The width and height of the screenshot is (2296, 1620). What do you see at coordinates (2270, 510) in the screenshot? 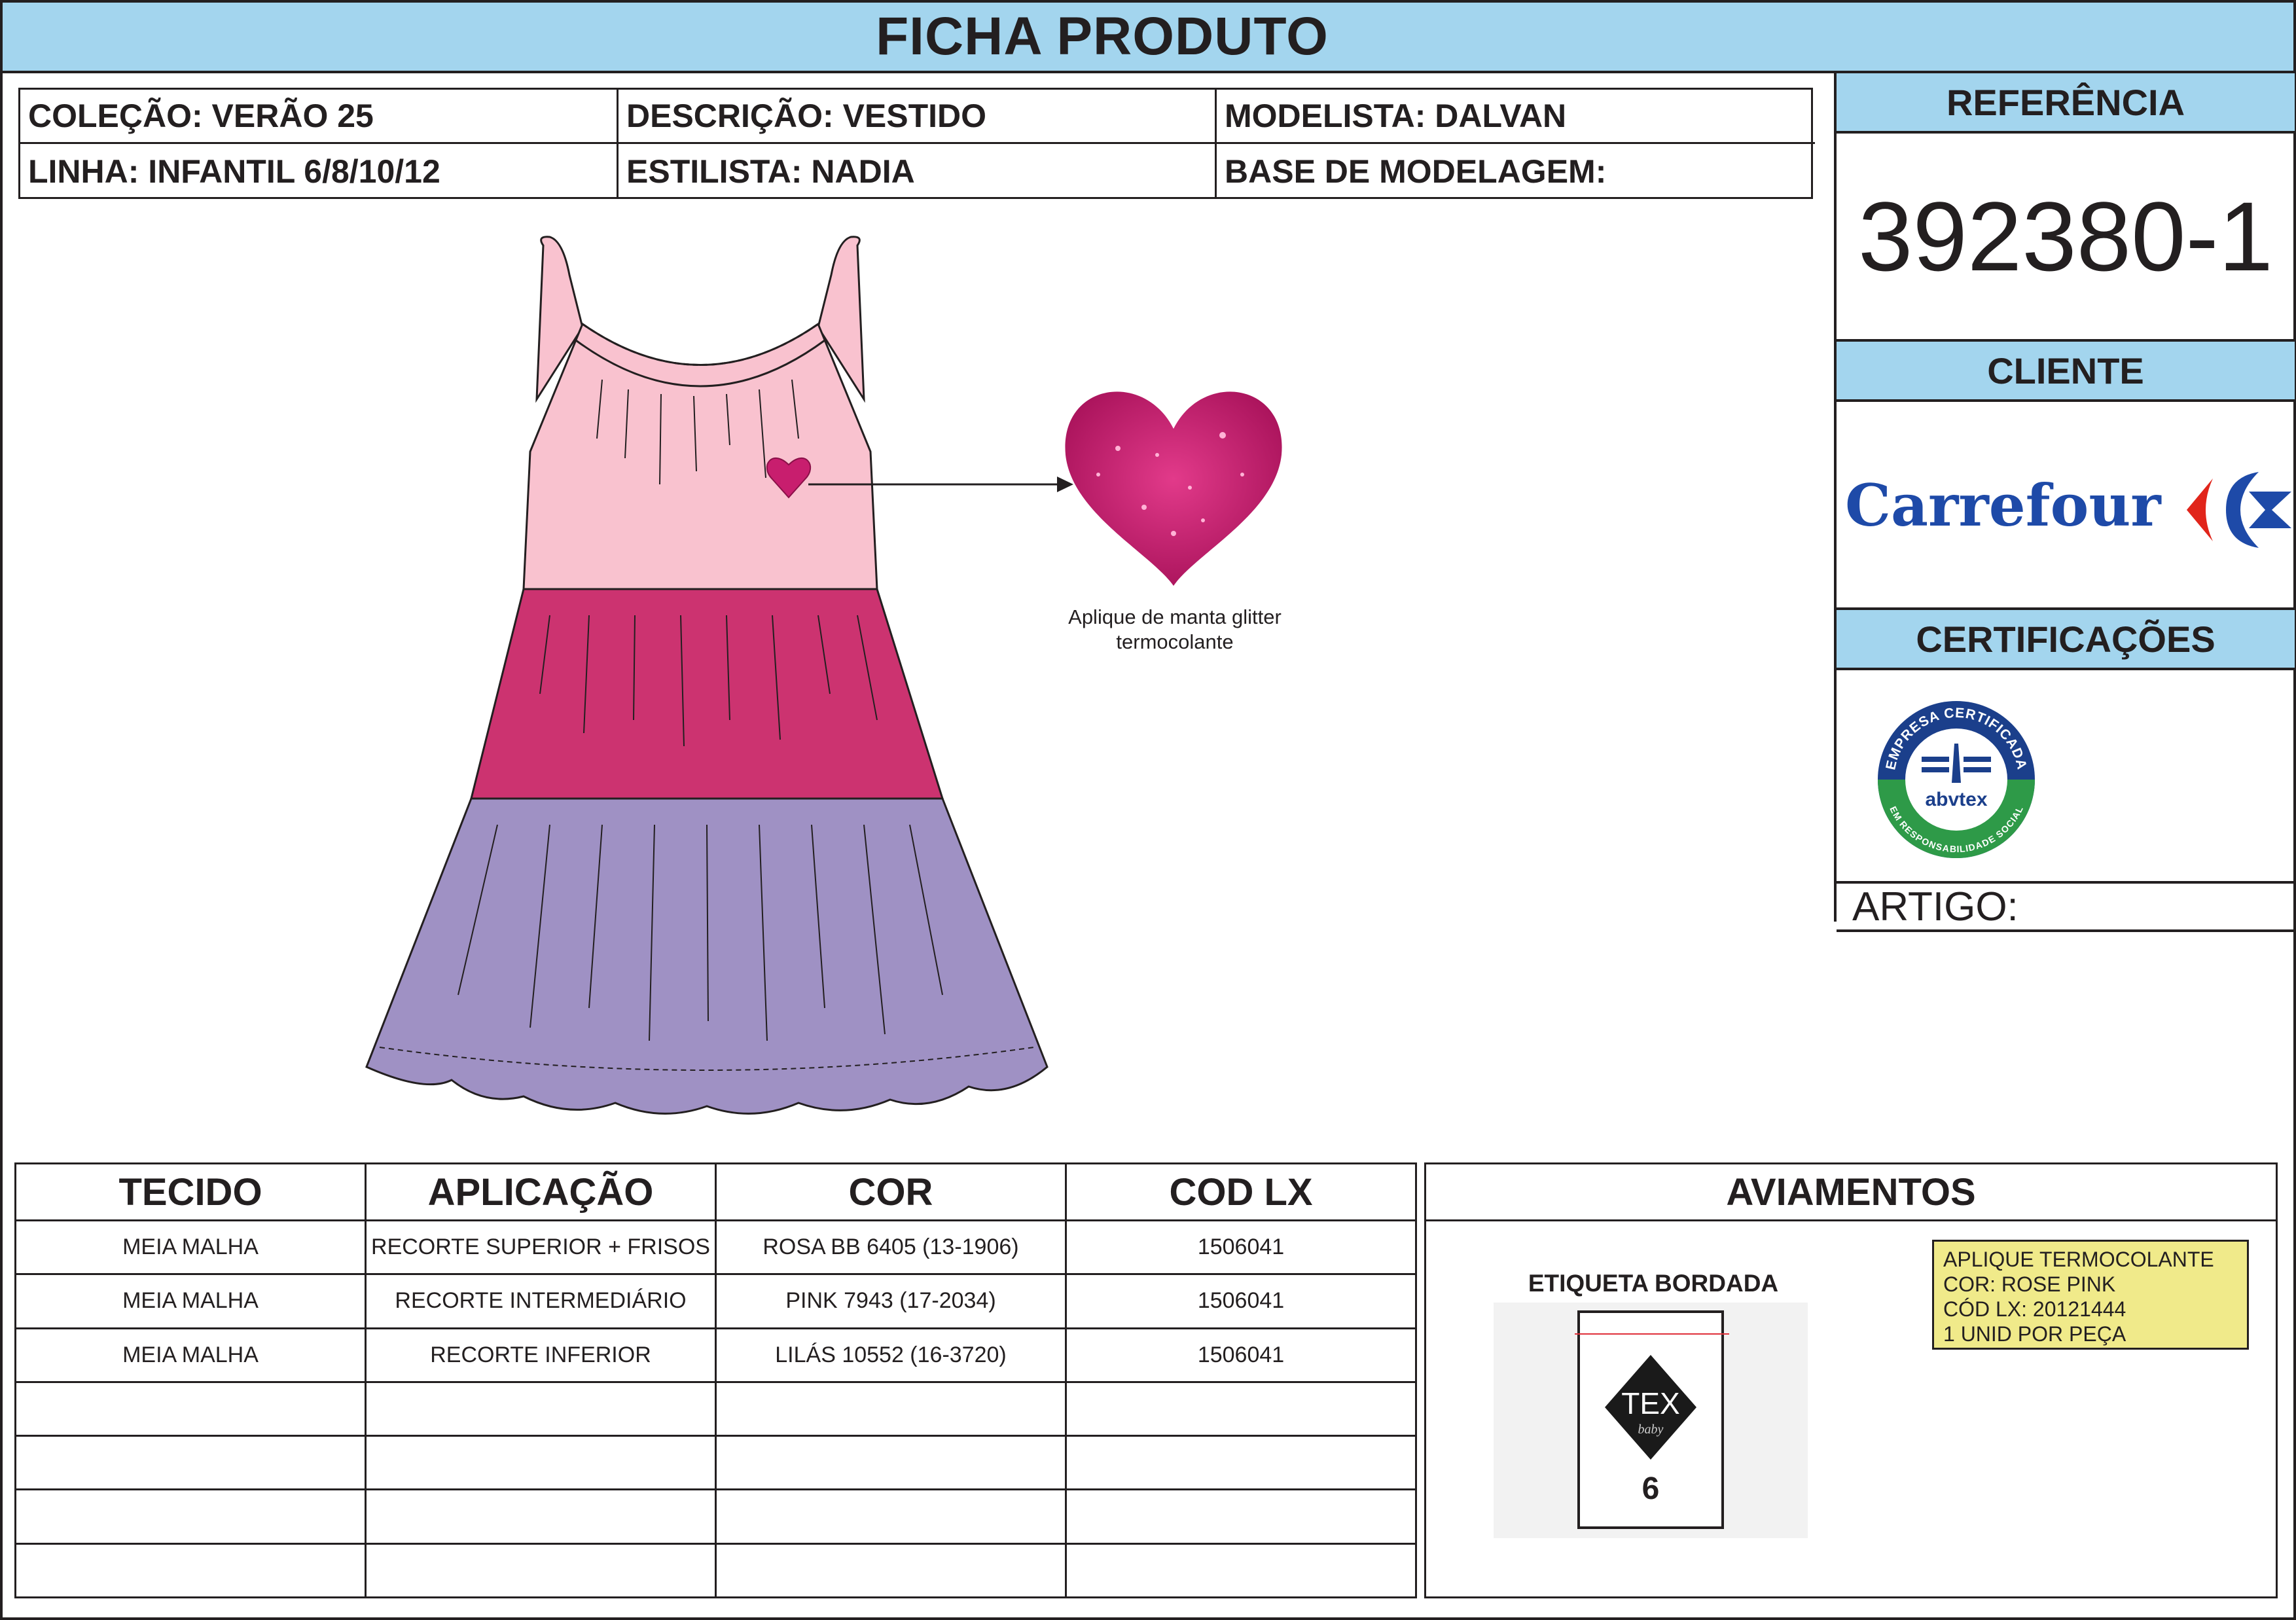
I see `carrefour-mark-icon` at bounding box center [2270, 510].